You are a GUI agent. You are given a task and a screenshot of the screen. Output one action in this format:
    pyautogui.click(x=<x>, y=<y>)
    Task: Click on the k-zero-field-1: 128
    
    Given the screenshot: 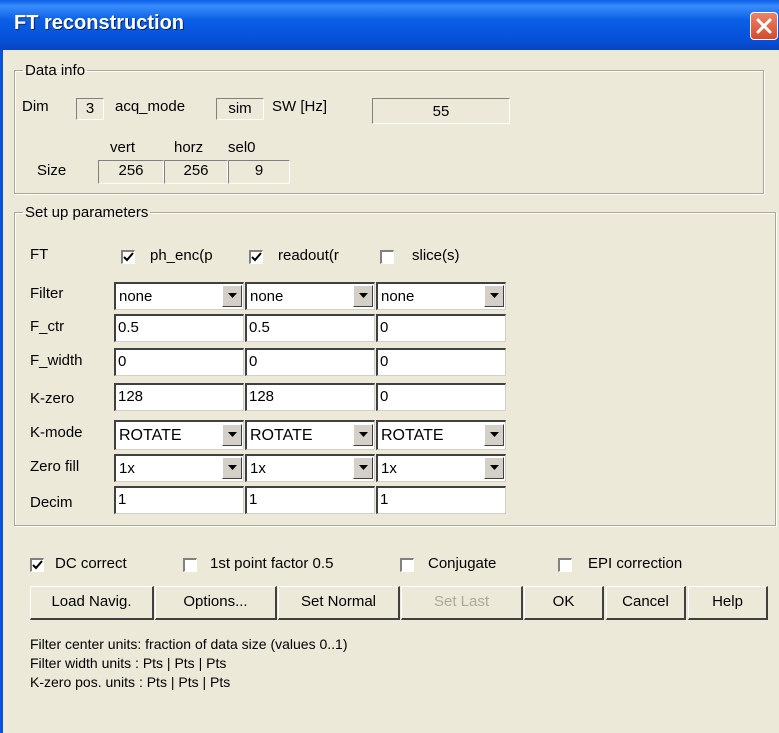 What is the action you would take?
    pyautogui.click(x=179, y=397)
    